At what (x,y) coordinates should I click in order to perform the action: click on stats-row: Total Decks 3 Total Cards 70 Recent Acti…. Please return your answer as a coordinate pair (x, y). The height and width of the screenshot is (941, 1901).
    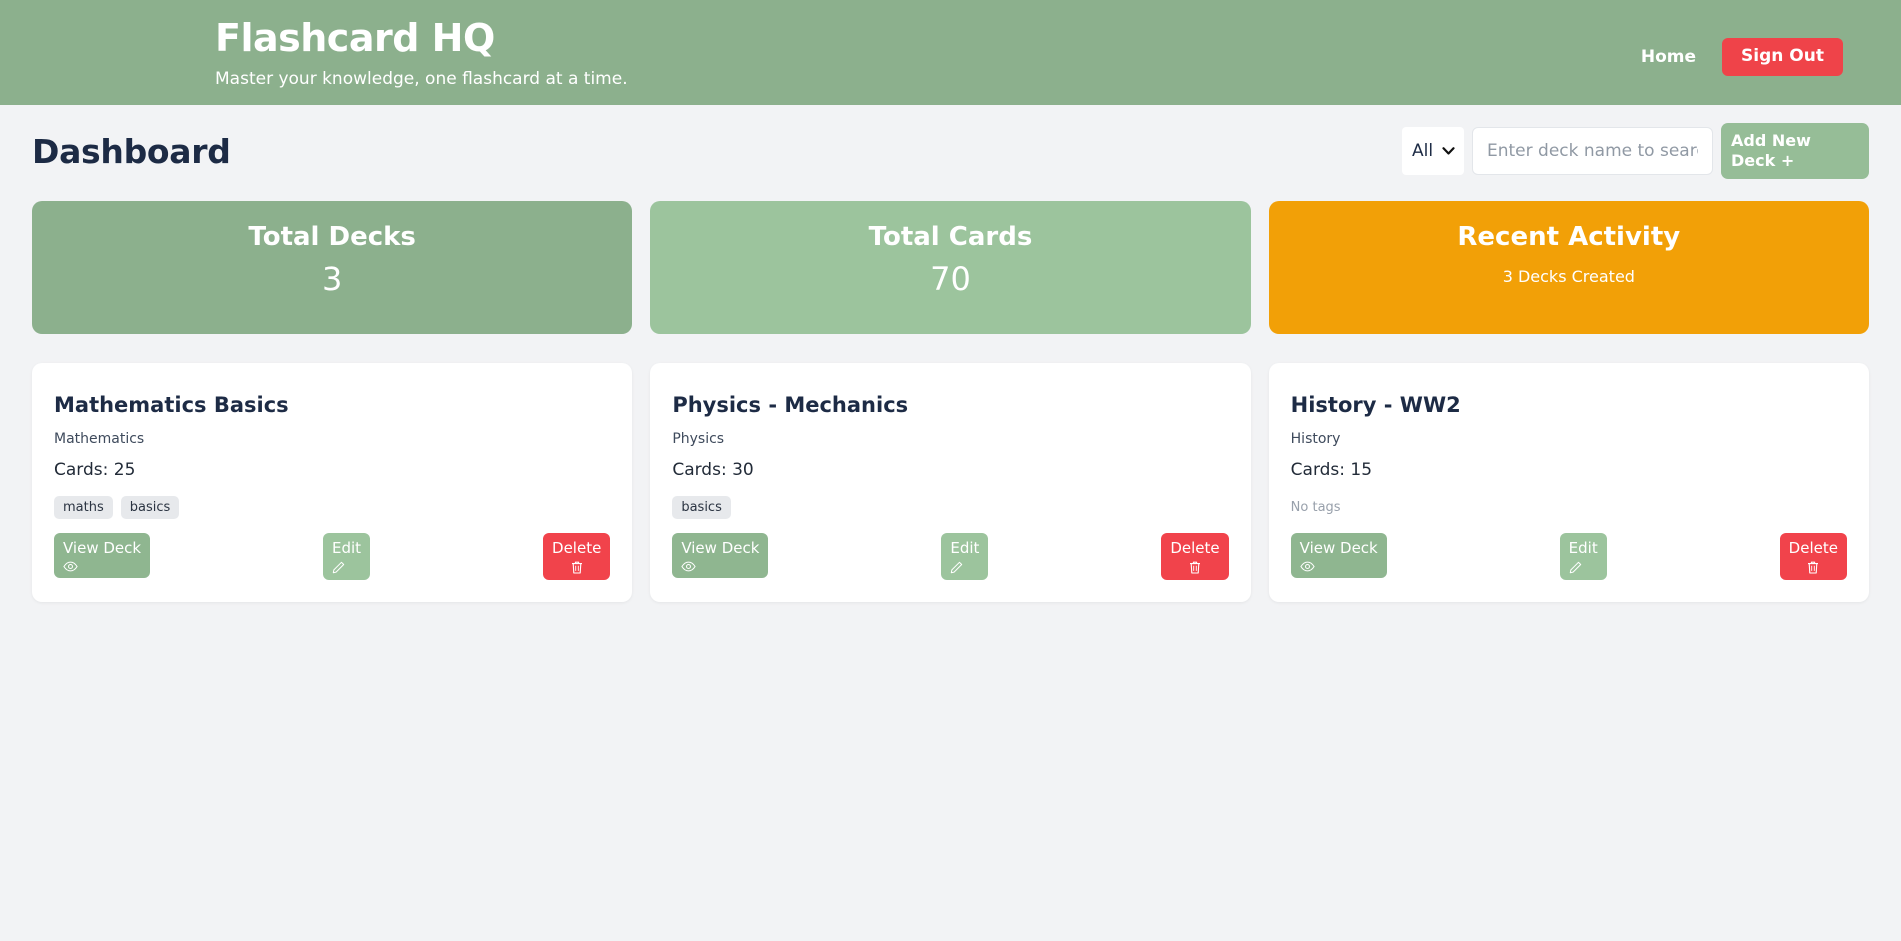
    Looking at the image, I should click on (950, 267).